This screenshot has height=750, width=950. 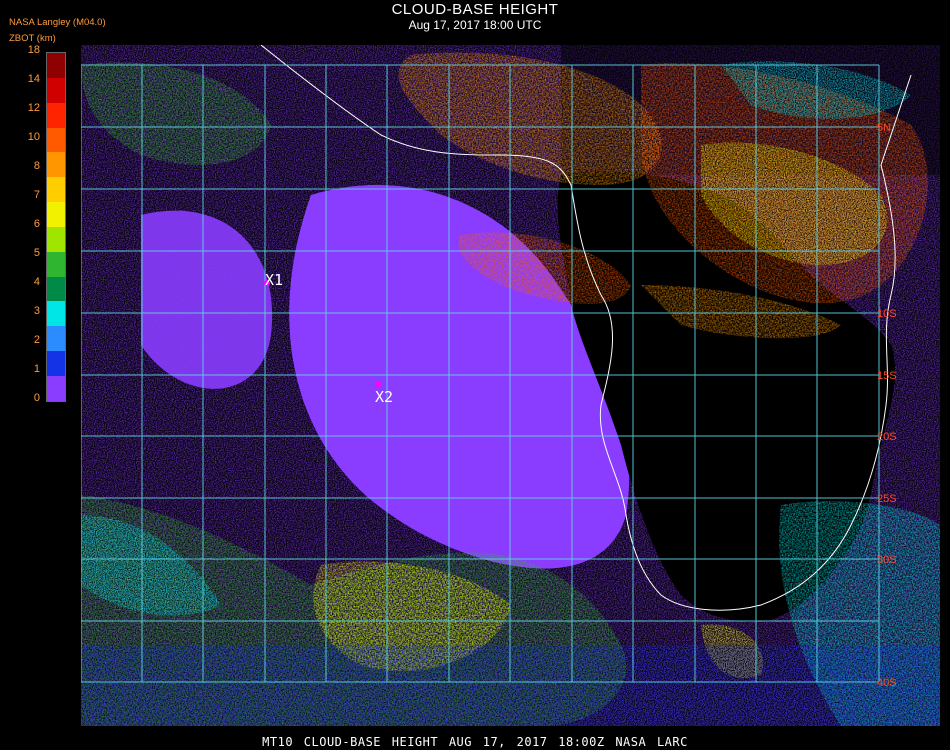 I want to click on colorbar-tick-label: 1, so click(x=36, y=369).